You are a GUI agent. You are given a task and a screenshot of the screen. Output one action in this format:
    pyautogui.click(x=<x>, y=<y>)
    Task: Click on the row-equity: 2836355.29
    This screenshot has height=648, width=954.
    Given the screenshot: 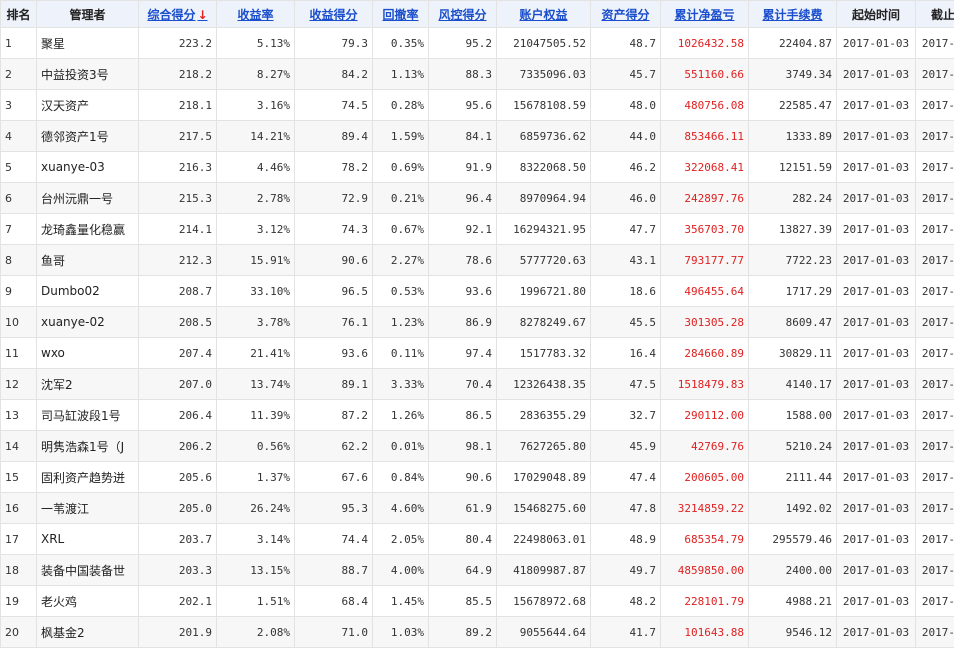 What is the action you would take?
    pyautogui.click(x=544, y=415)
    